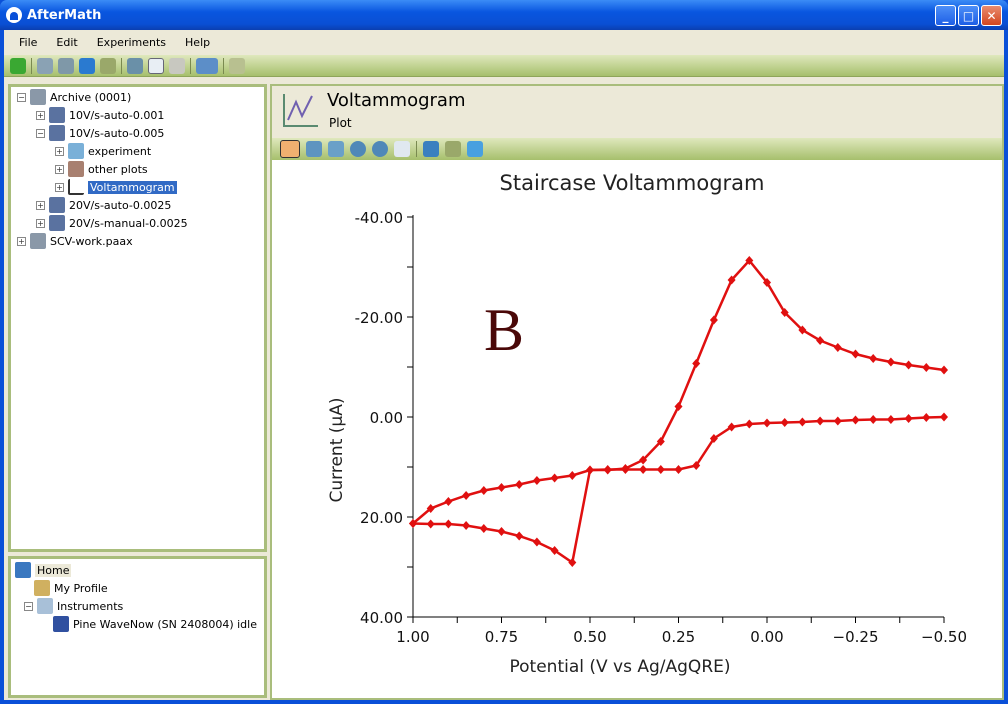  I want to click on menu-experiments: Experiments, so click(131, 42).